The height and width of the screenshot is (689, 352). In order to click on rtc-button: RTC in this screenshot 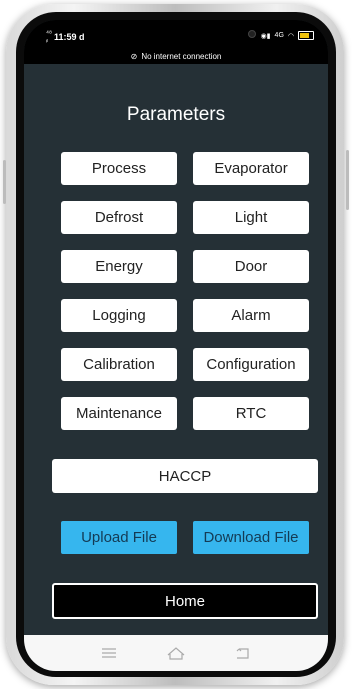, I will do `click(251, 413)`.